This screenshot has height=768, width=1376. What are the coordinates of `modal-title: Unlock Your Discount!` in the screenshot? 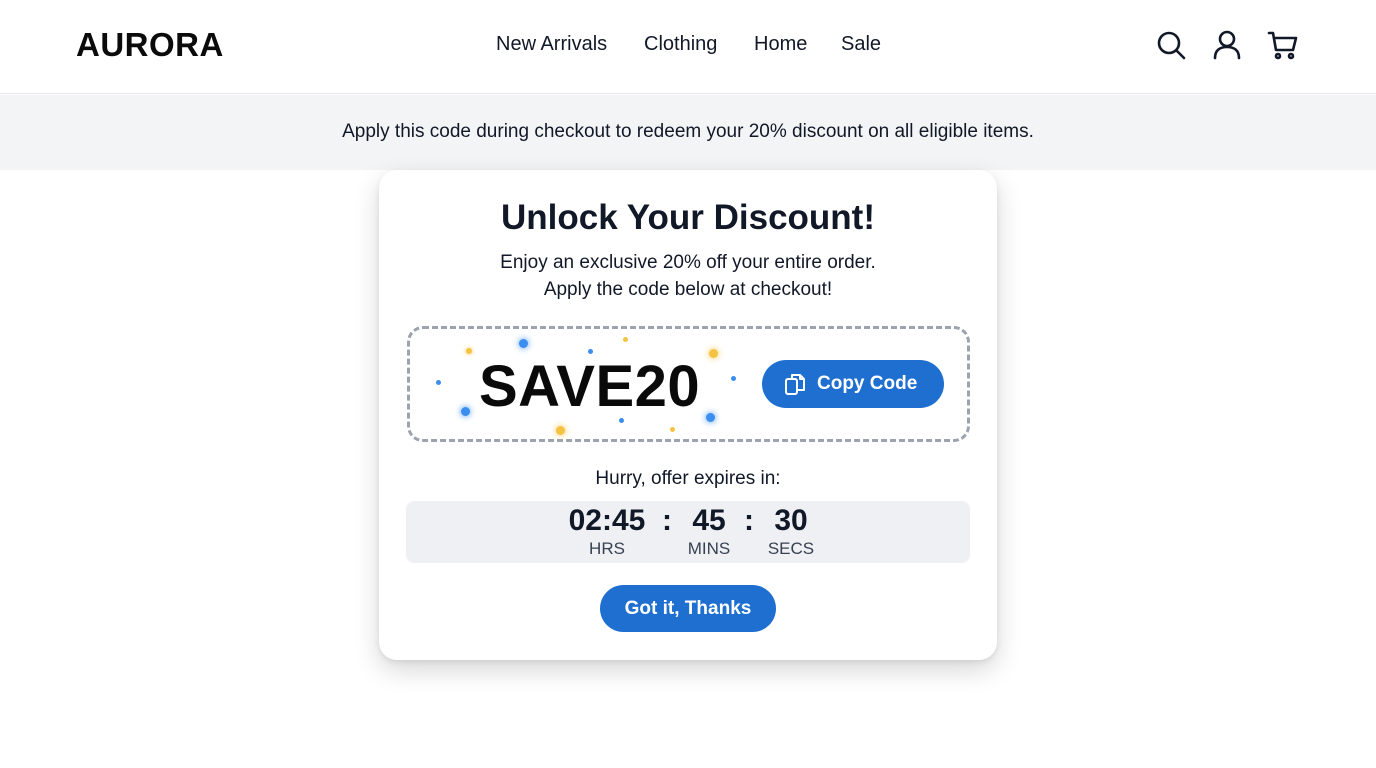 It's located at (687, 217).